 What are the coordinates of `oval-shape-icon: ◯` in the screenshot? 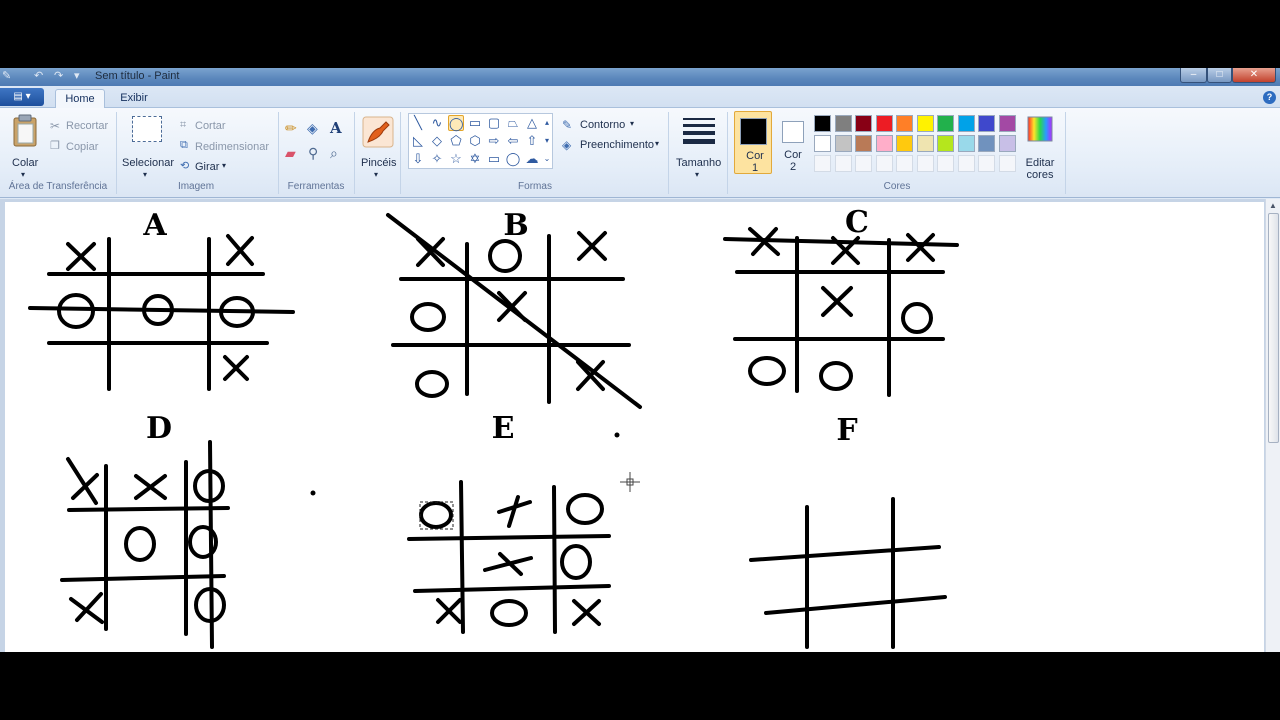 It's located at (456, 123).